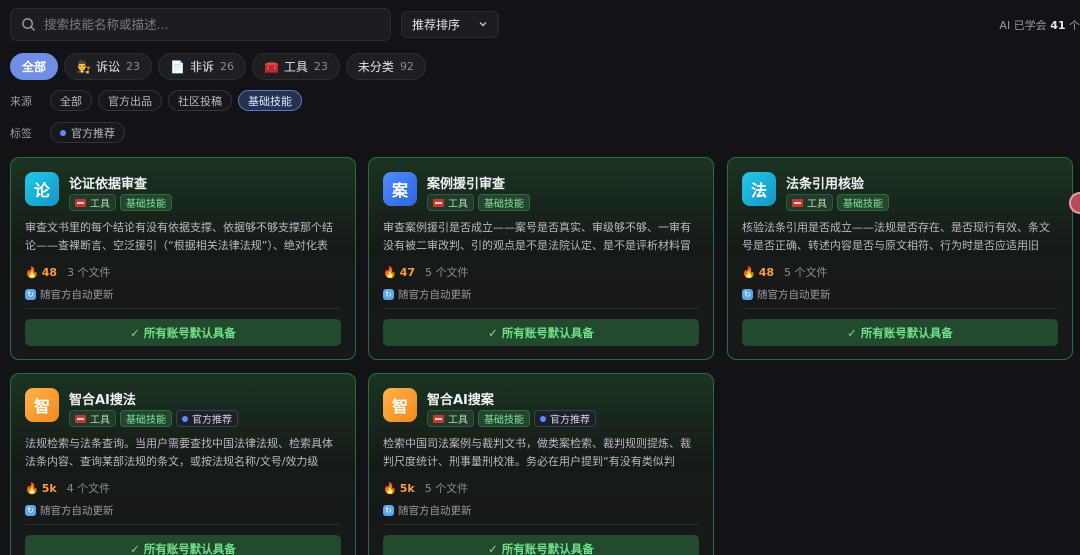  Describe the element at coordinates (407, 272) in the screenshot. I see `heat-count: 47` at that location.